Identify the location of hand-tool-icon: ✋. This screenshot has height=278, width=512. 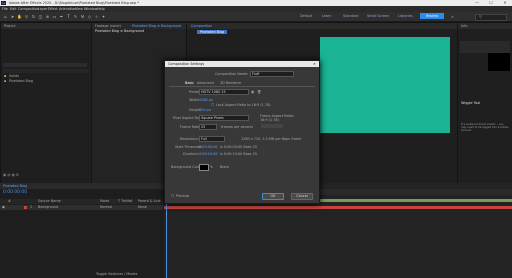
(19, 16).